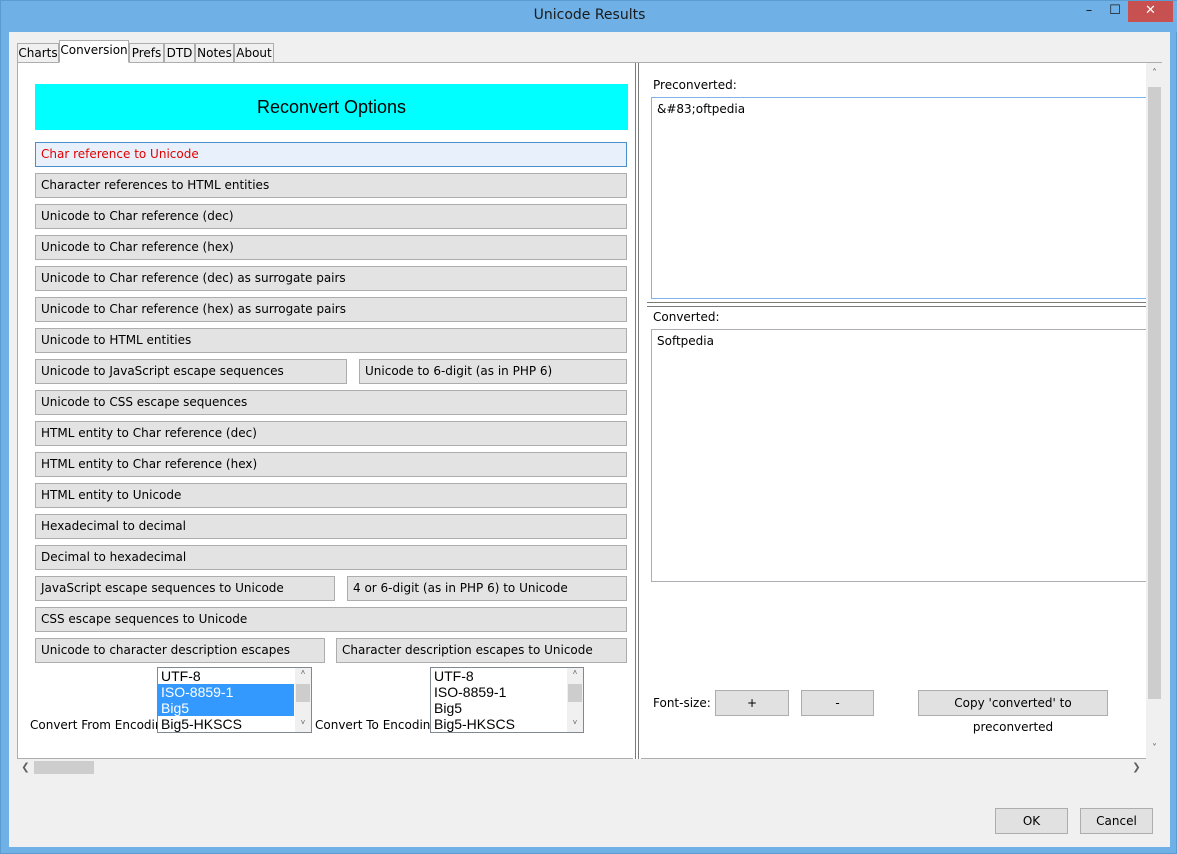 The image size is (1177, 854). What do you see at coordinates (226, 724) in the screenshot?
I see `from-encoding-option: Big5-HKSCS` at bounding box center [226, 724].